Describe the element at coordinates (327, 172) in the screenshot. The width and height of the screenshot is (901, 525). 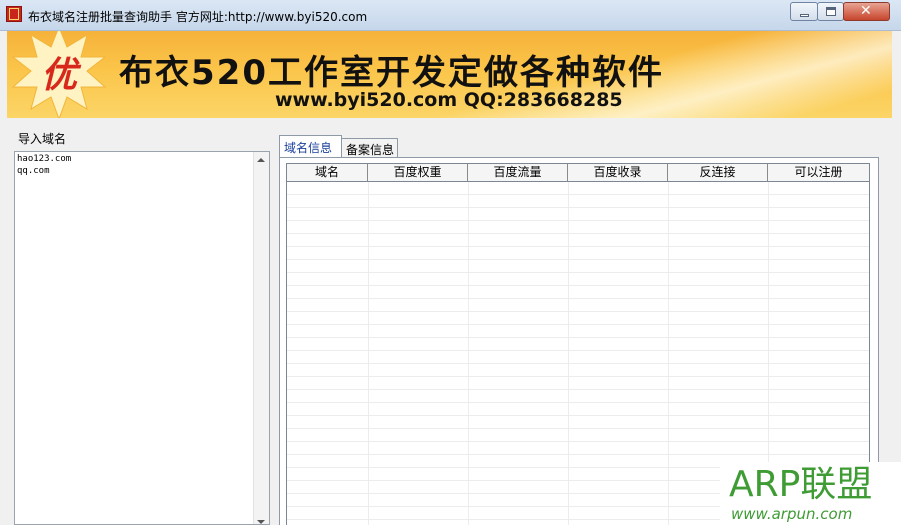
I see `column-header-domain: 域名` at that location.